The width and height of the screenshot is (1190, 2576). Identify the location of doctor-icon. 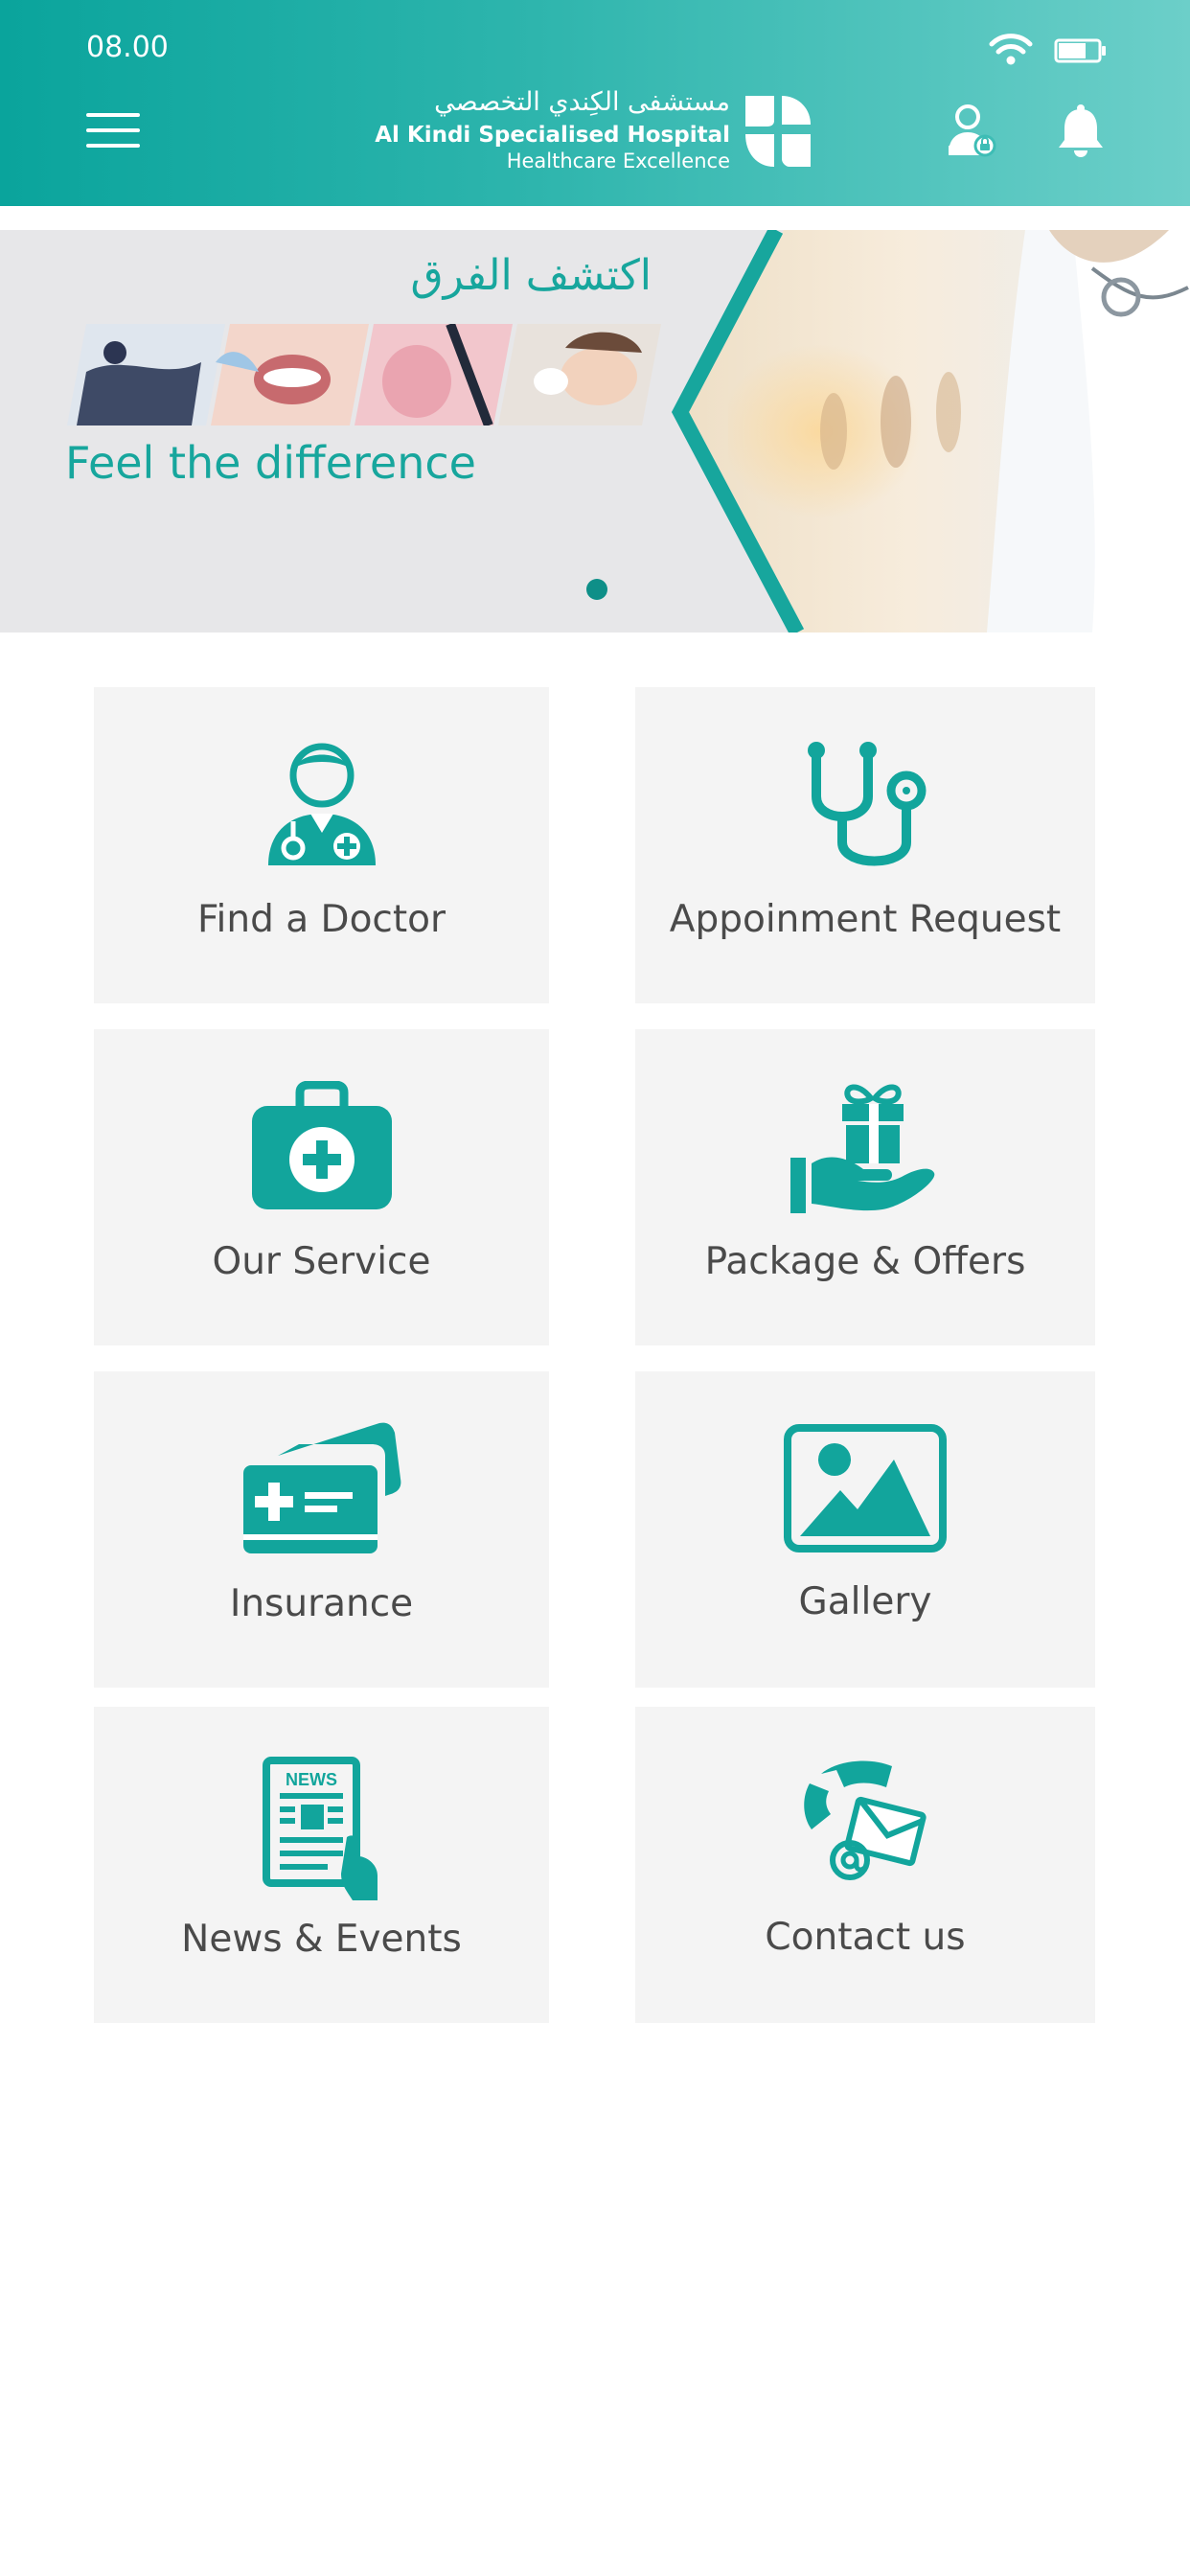
(321, 804).